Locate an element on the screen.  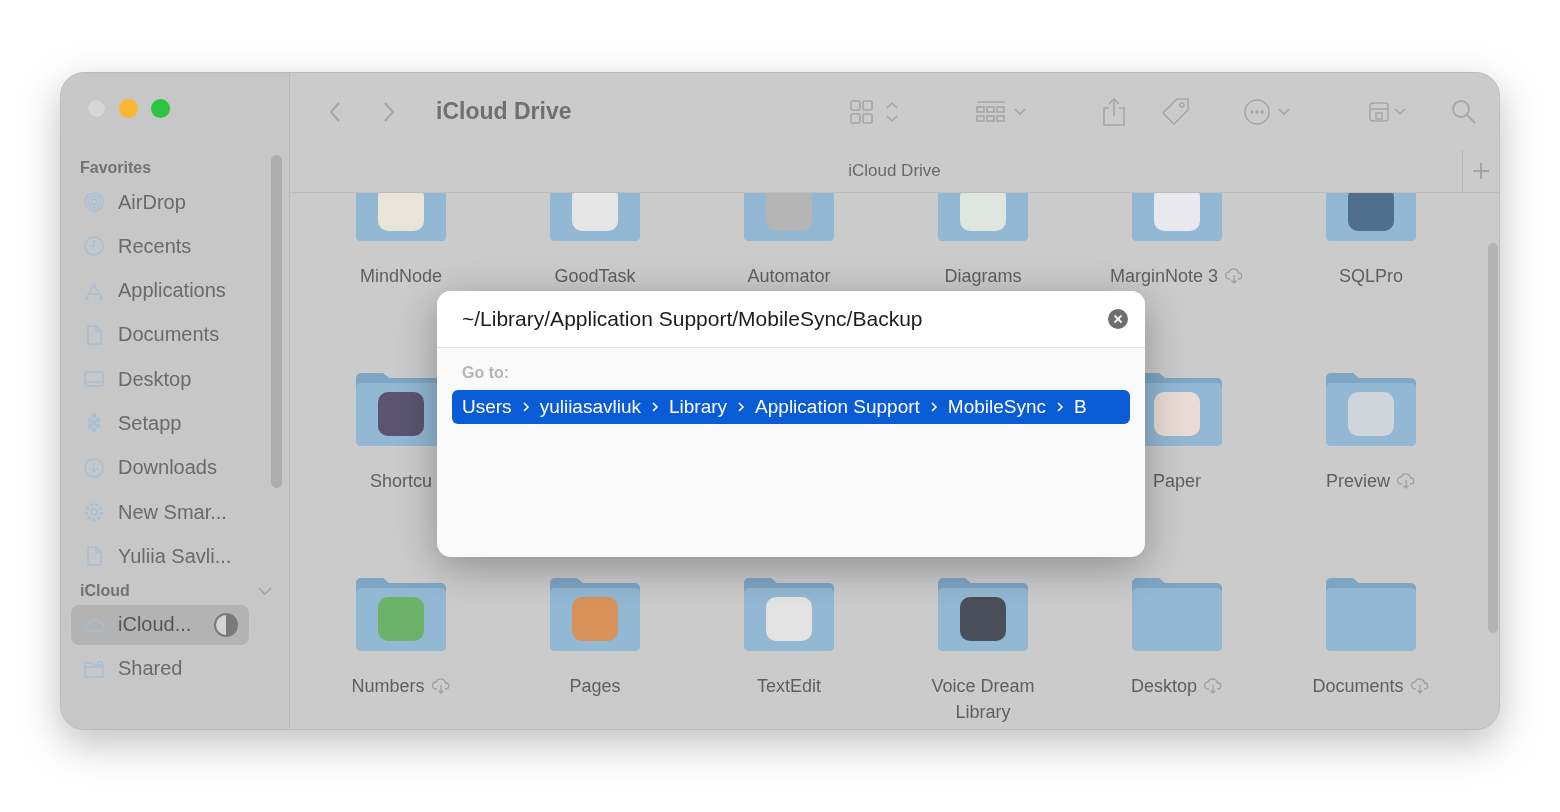
path-crumb: yuliiasavliuk is located at coordinates (590, 407).